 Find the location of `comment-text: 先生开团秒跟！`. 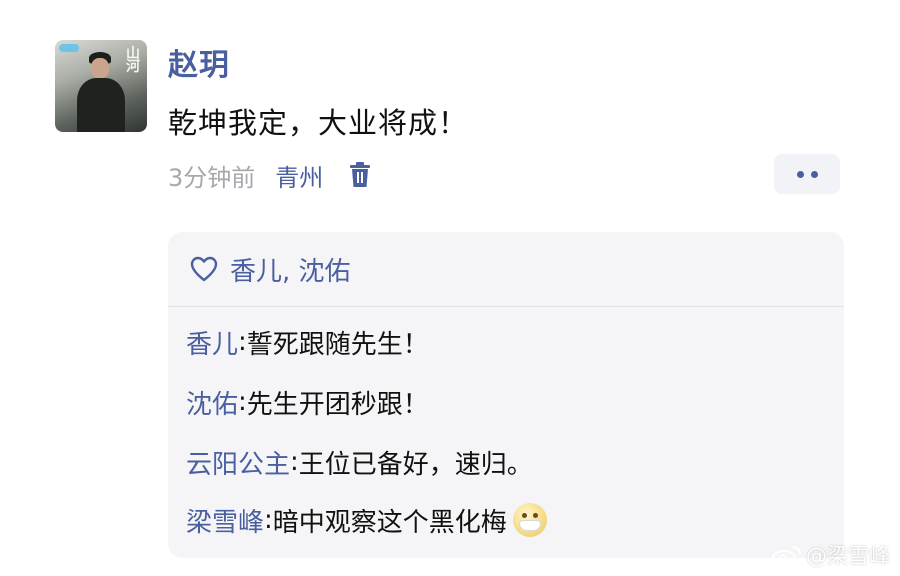

comment-text: 先生开团秒跟！ is located at coordinates (337, 404).